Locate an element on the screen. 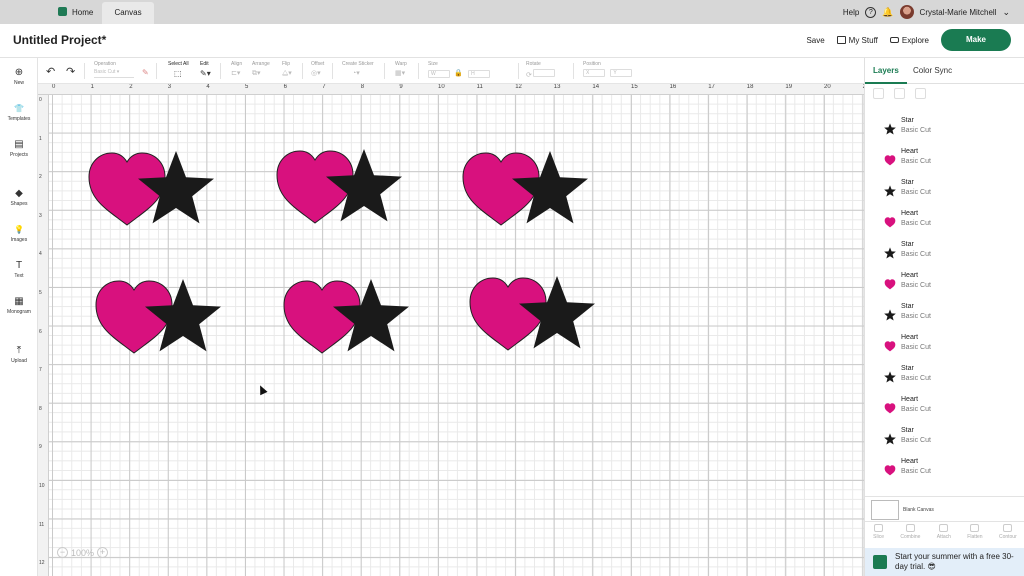  layer-bottom-actions: Slice Combine Attach Flatten Contour is located at coordinates (944, 535).